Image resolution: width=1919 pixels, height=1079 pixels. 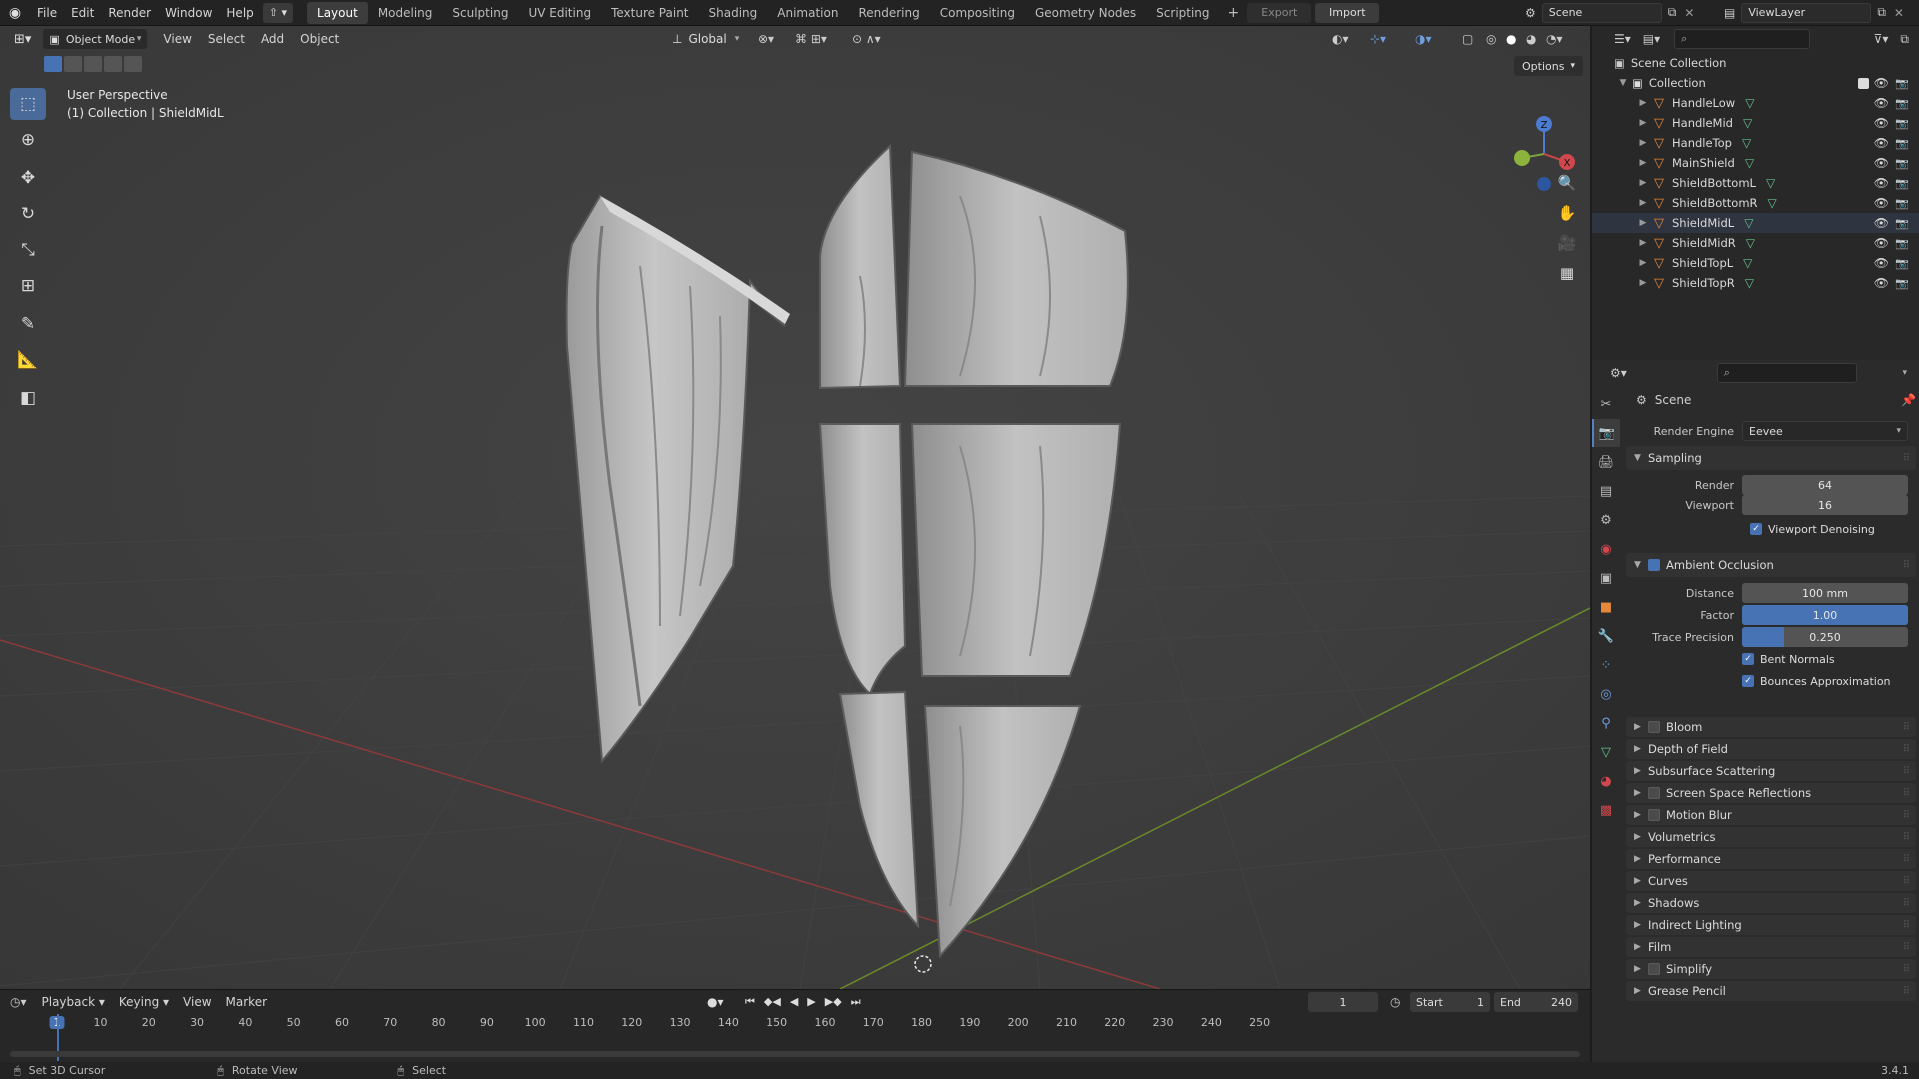 What do you see at coordinates (1606, 433) in the screenshot?
I see `render-tab-icon: 📷` at bounding box center [1606, 433].